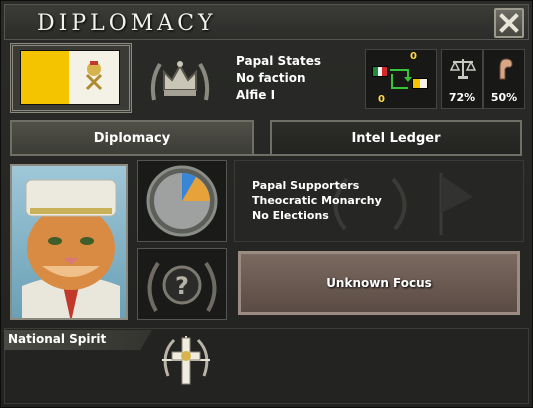 The image size is (533, 408). I want to click on scales-icon, so click(463, 69).